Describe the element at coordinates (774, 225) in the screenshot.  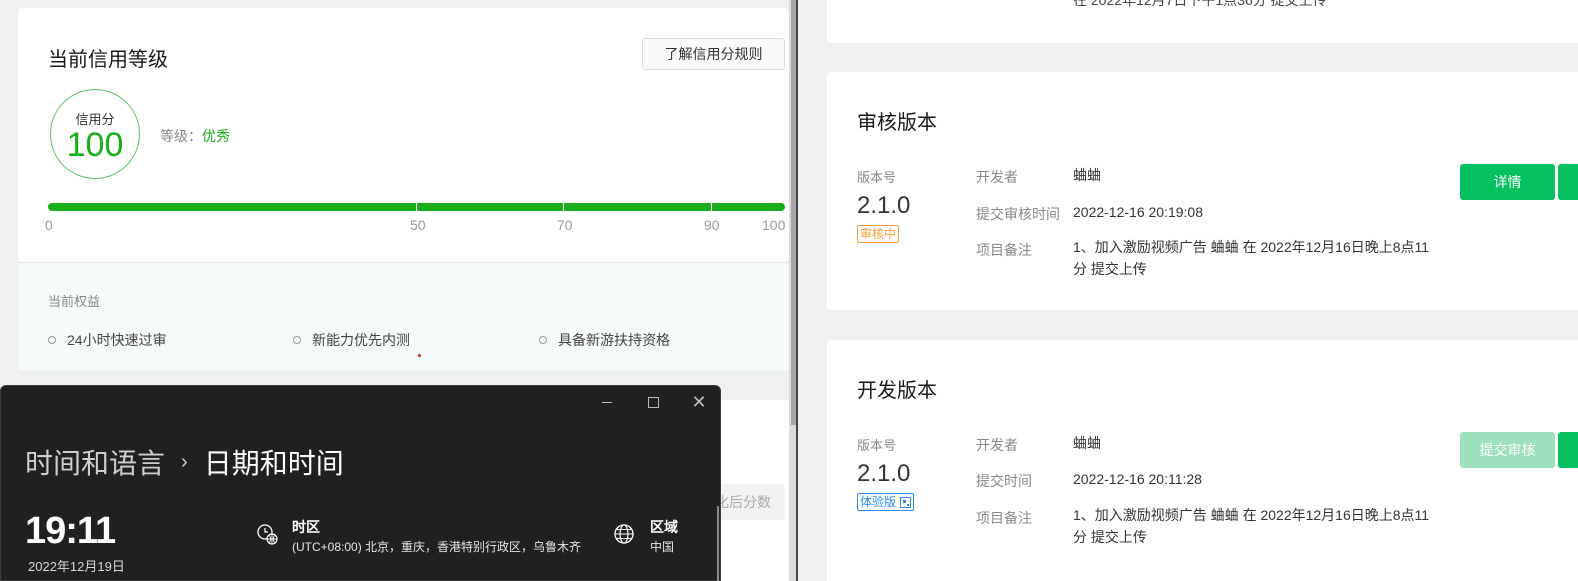
I see `progress-tick: 100` at that location.